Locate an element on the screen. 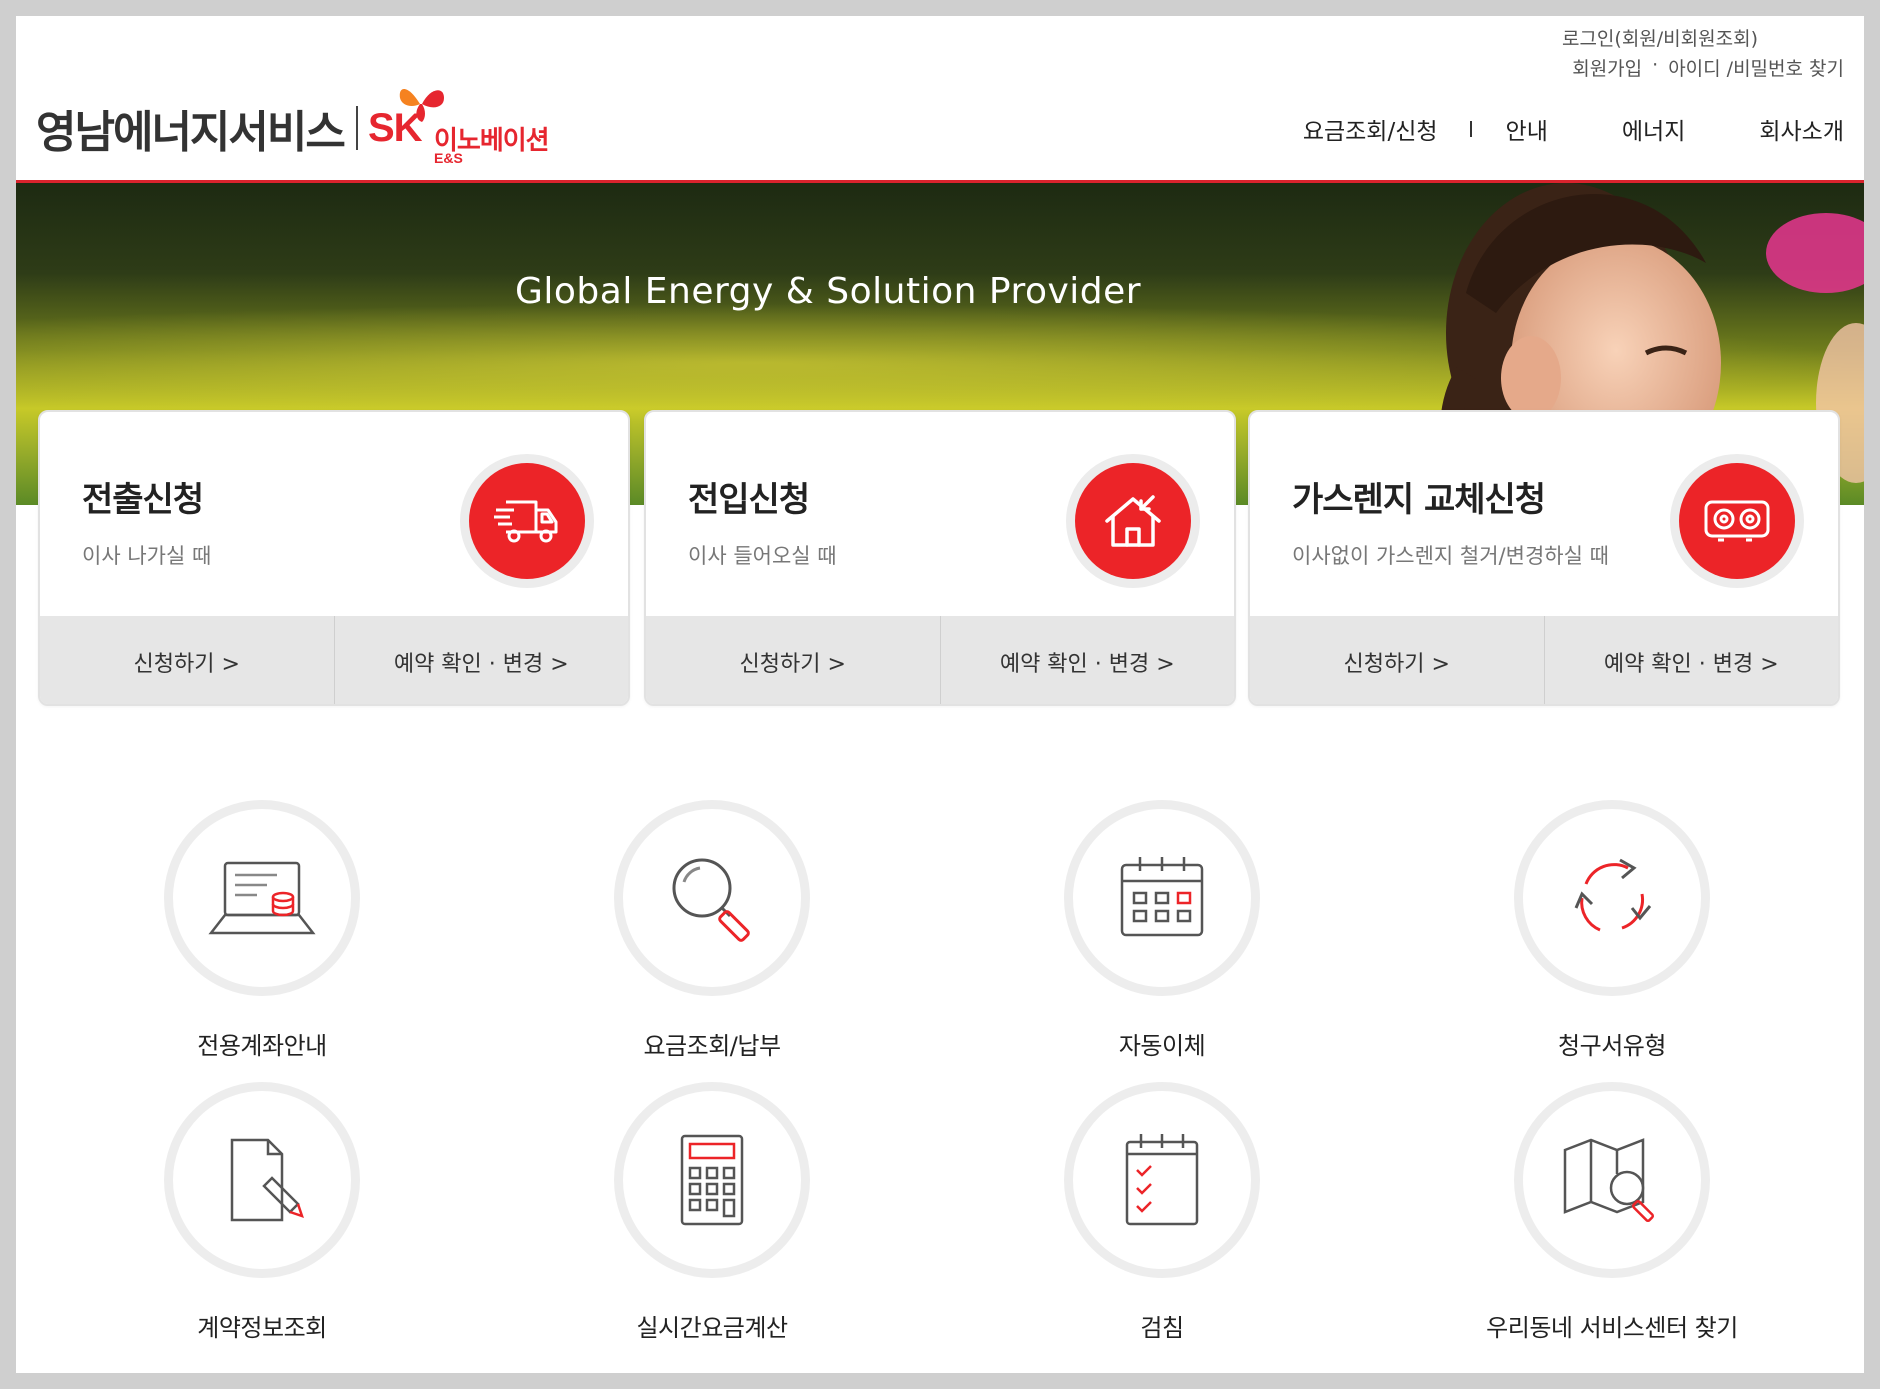 Image resolution: width=1880 pixels, height=1389 pixels. document-pen-icon is located at coordinates (267, 1180).